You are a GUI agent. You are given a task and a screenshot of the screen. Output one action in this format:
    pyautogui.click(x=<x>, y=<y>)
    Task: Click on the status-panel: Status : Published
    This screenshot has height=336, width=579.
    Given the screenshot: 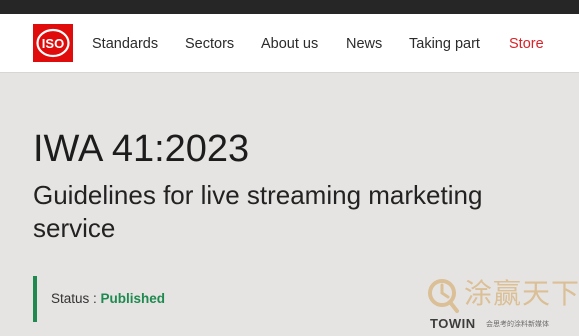 What is the action you would take?
    pyautogui.click(x=185, y=299)
    